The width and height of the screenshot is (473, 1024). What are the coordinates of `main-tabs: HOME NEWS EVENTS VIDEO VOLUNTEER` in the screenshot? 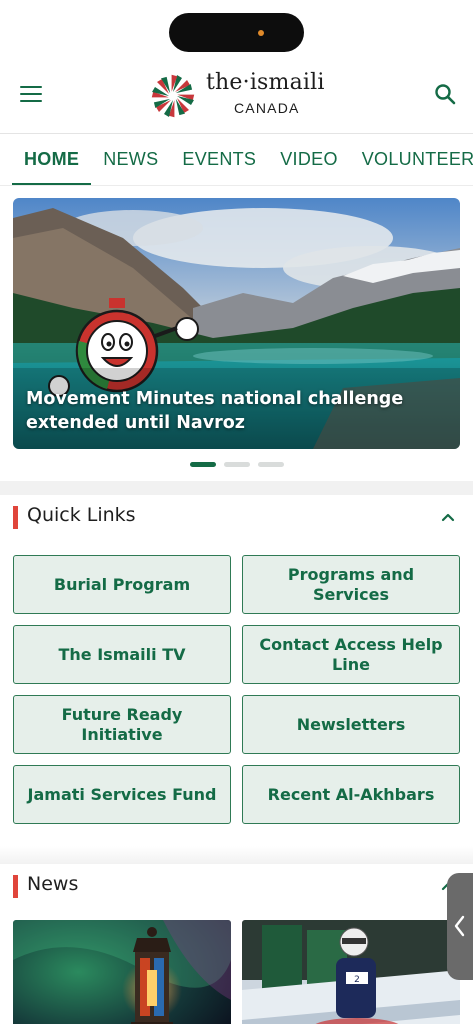 It's located at (236, 160).